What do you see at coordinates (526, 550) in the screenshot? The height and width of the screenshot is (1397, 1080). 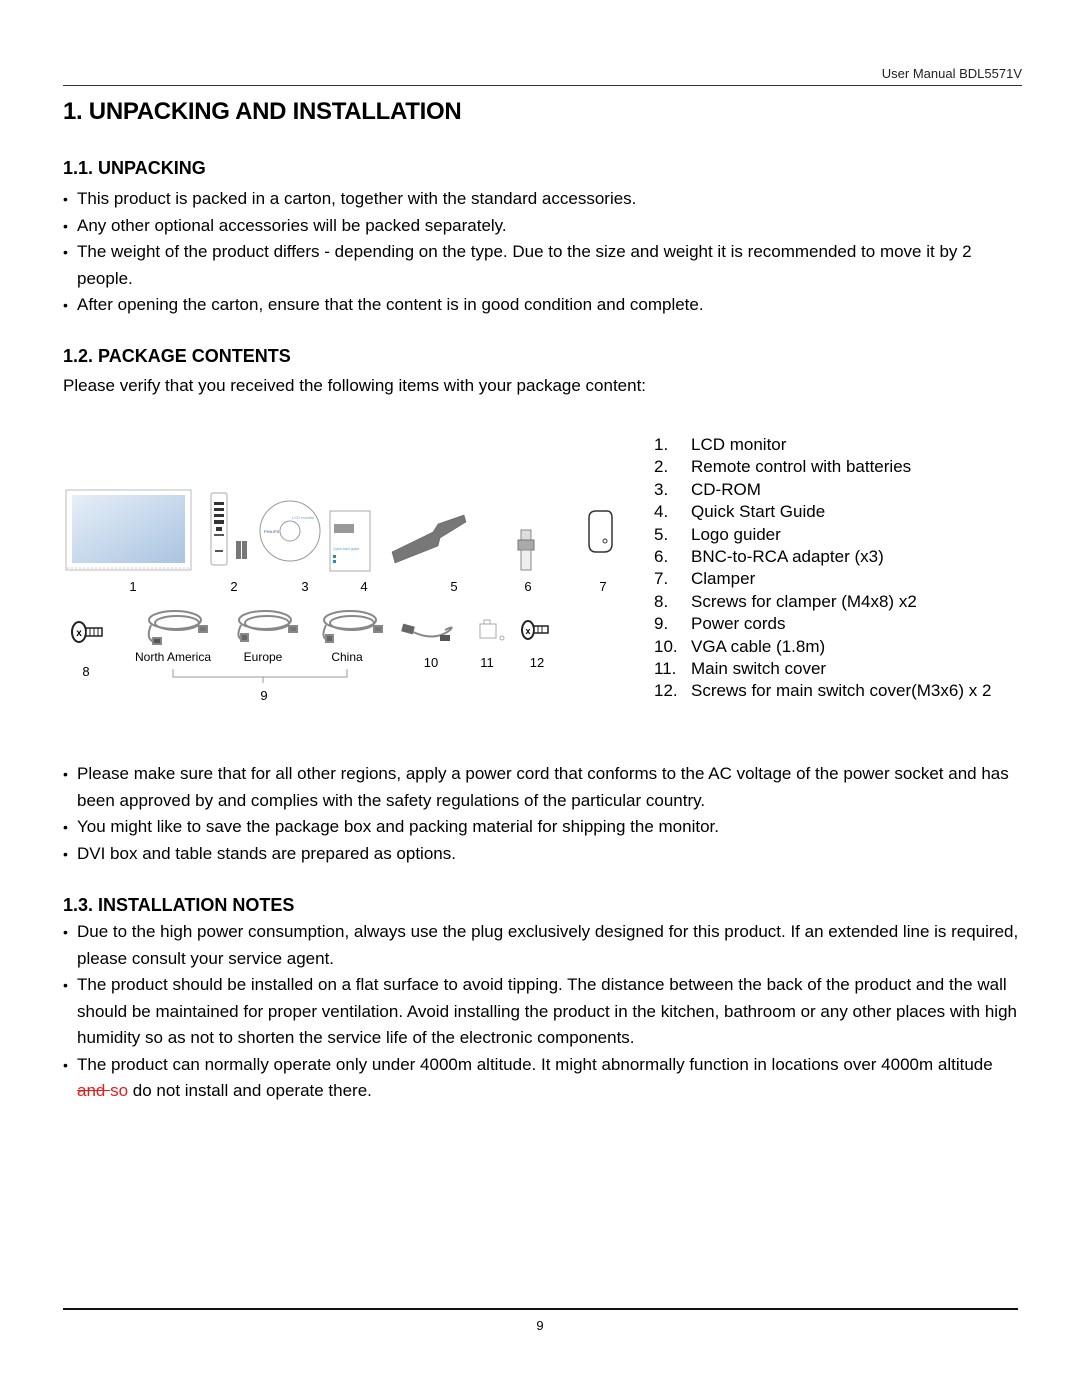 I see `bnc-adapter-icon` at bounding box center [526, 550].